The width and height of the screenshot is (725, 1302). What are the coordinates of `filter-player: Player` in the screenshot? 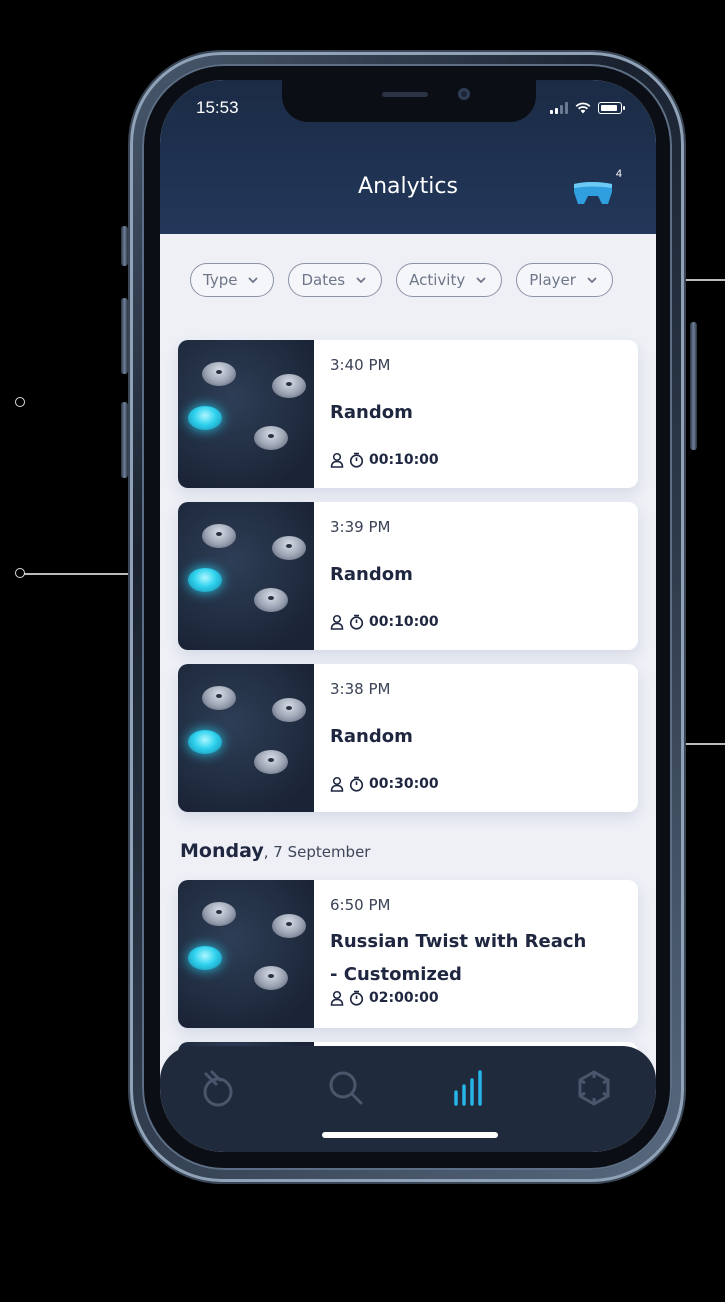 It's located at (564, 280).